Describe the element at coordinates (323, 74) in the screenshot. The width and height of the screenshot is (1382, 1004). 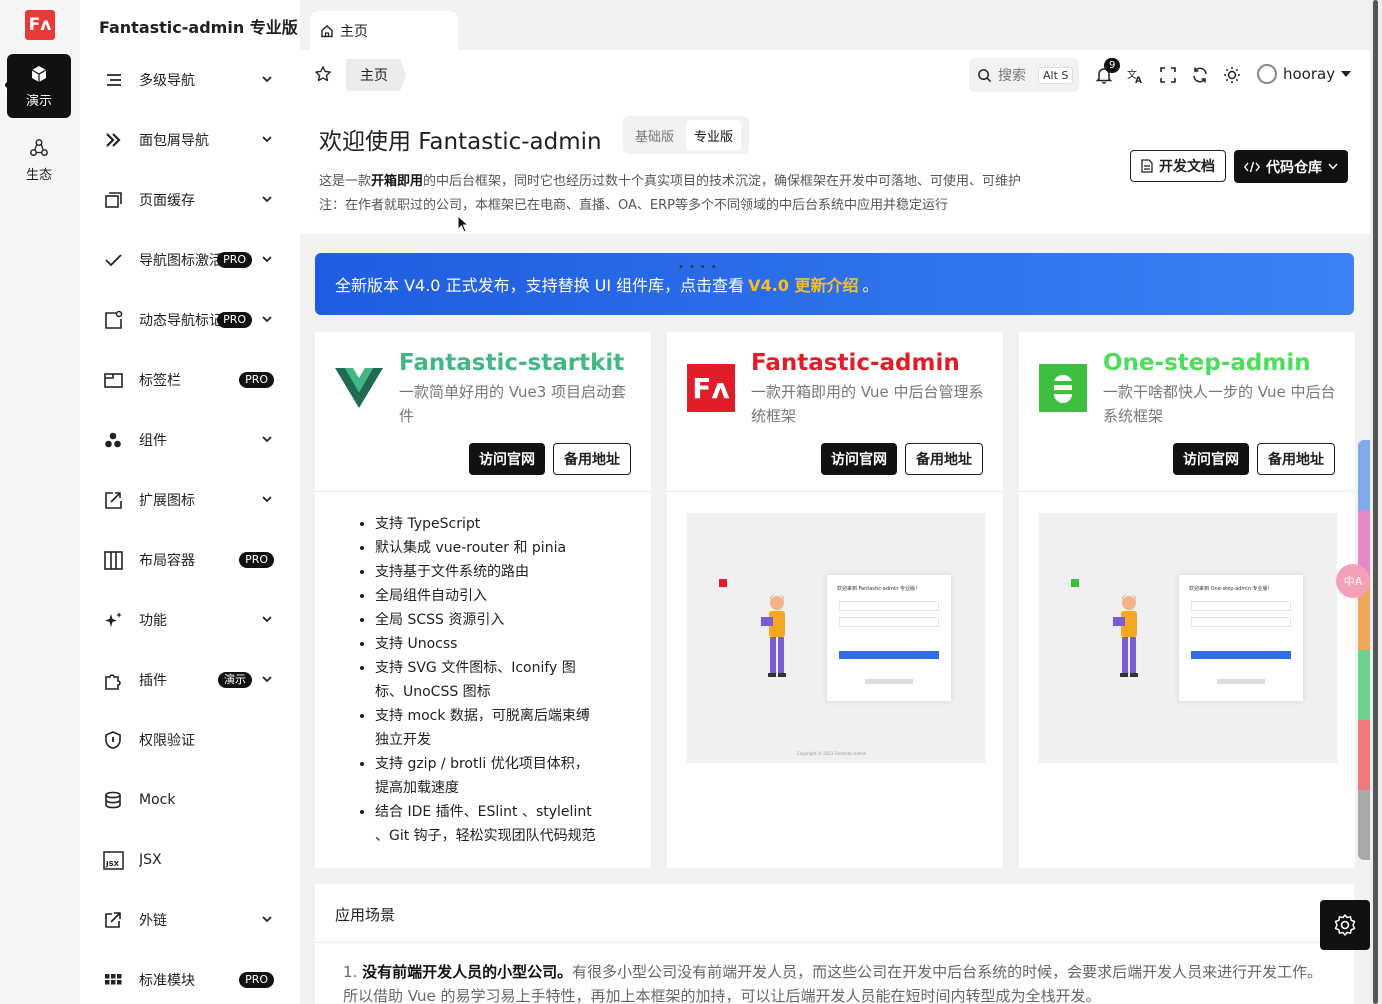
I see `star-icon` at that location.